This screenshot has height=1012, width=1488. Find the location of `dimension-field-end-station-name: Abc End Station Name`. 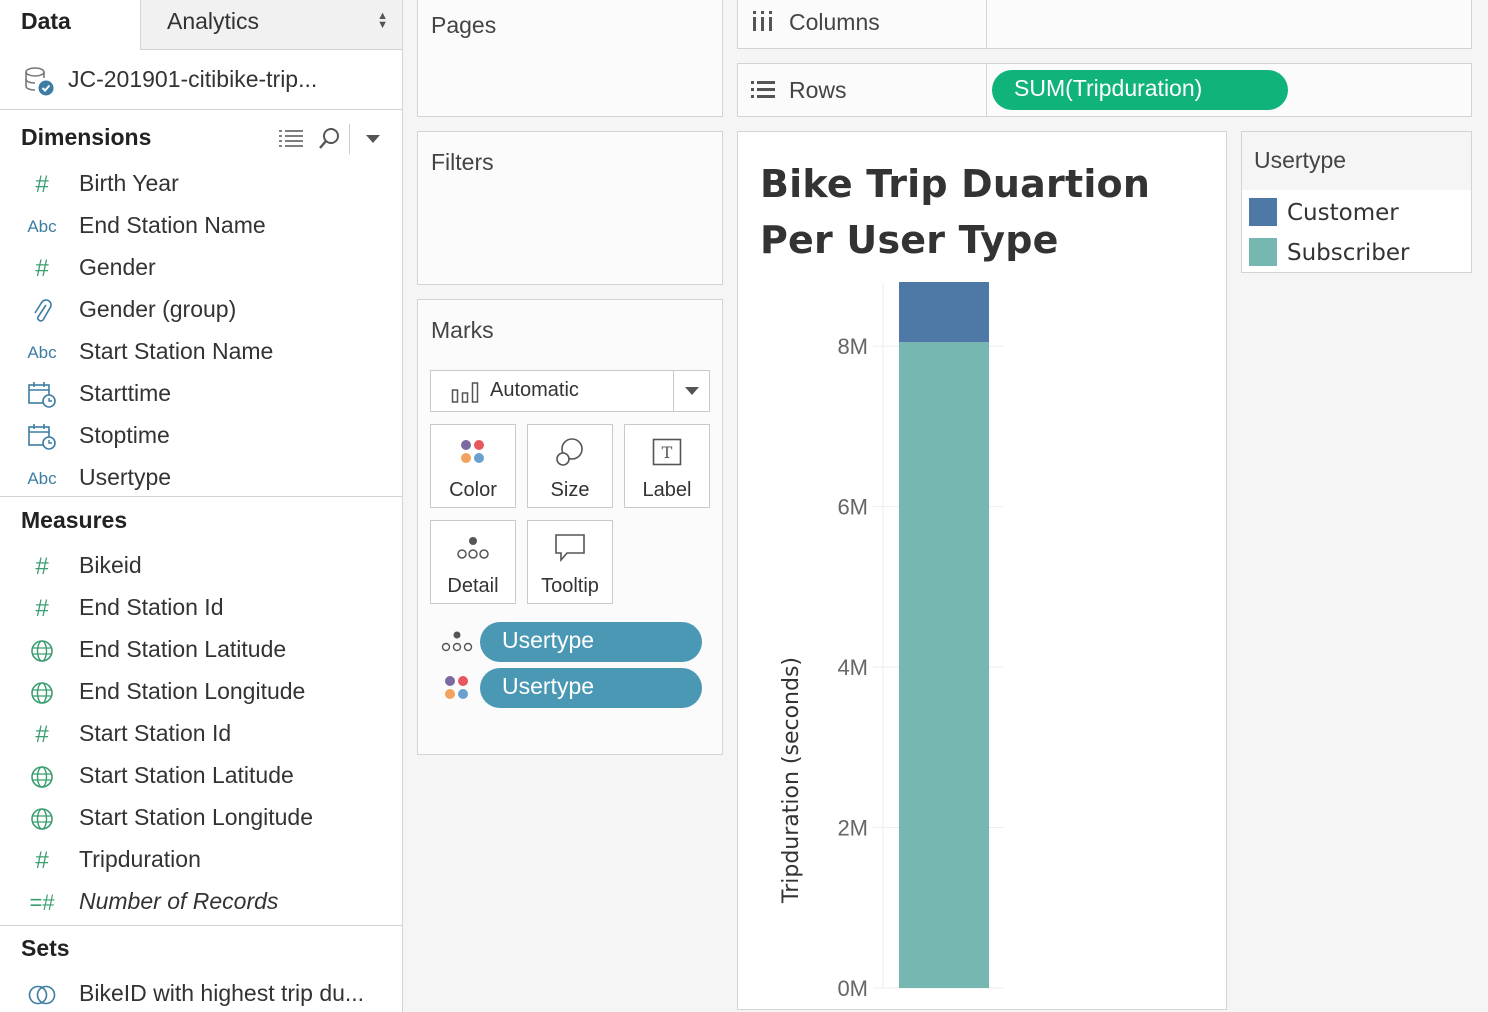

dimension-field-end-station-name: Abc End Station Name is located at coordinates (201, 228).